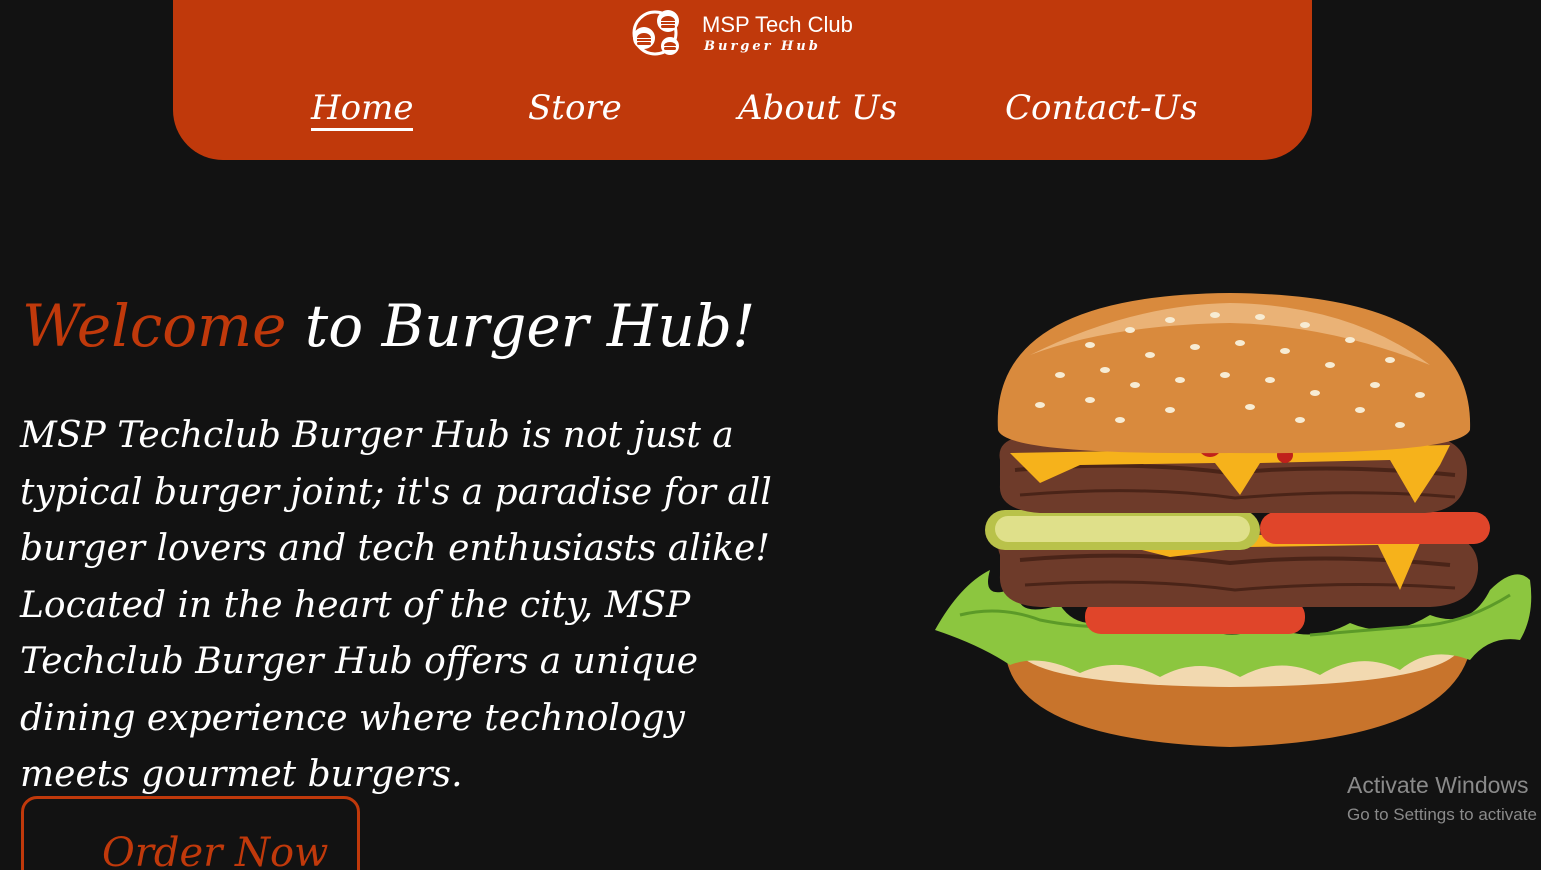  What do you see at coordinates (762, 46) in the screenshot?
I see `logo-subtitle: Burger Hub` at bounding box center [762, 46].